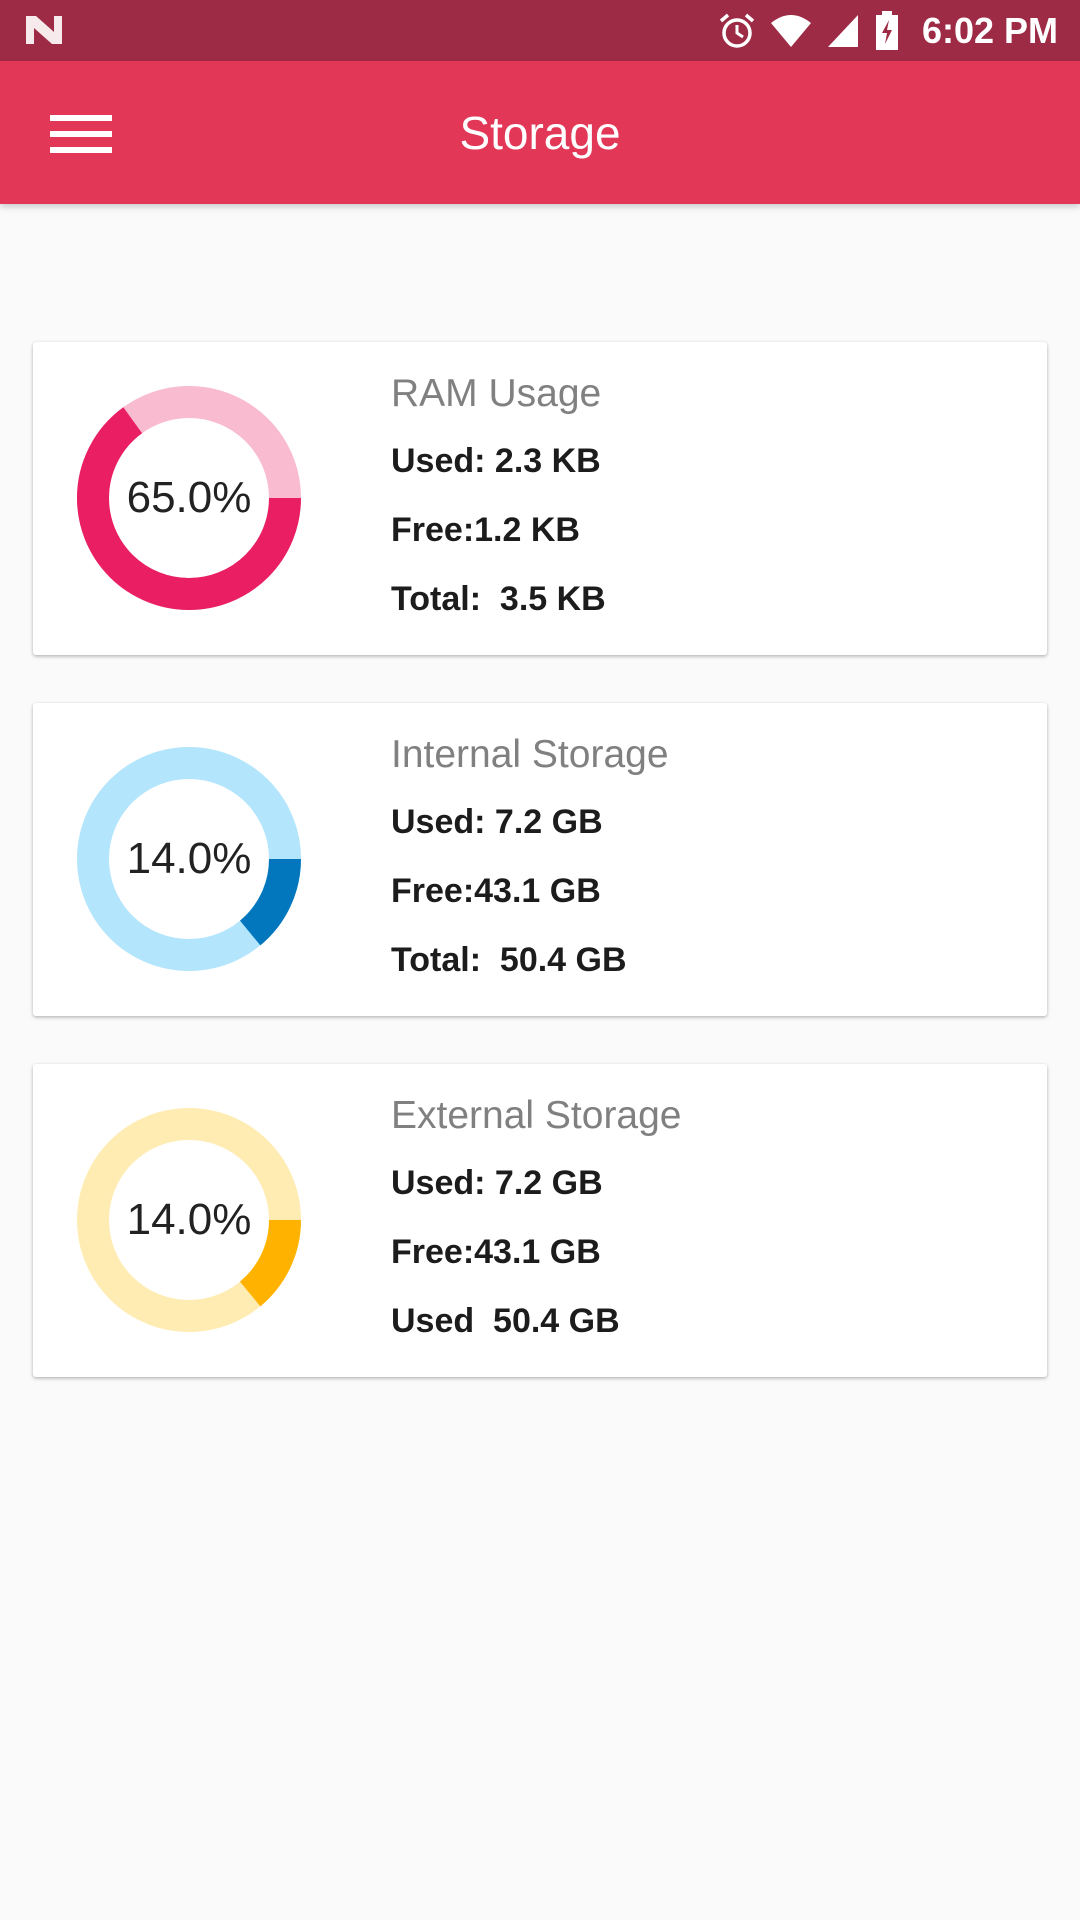 The height and width of the screenshot is (1920, 1080). Describe the element at coordinates (540, 30) in the screenshot. I see `status-bar: 6:02 PM` at that location.